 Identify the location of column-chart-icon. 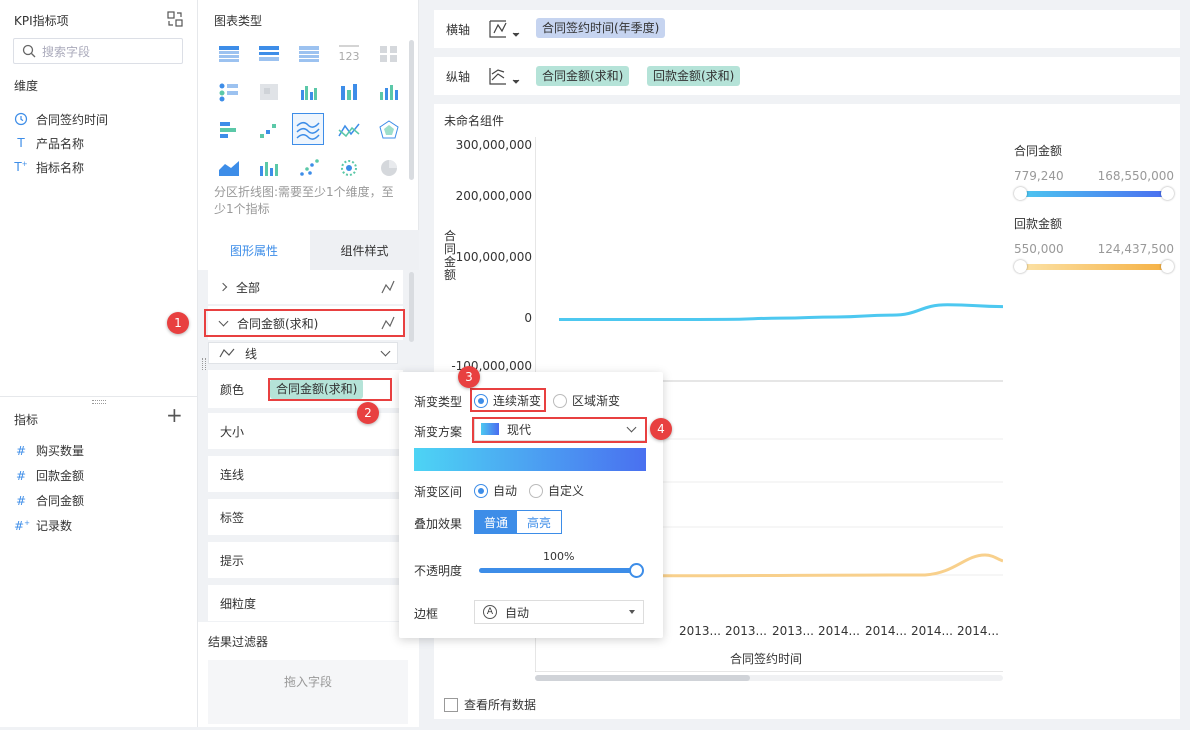
(389, 92).